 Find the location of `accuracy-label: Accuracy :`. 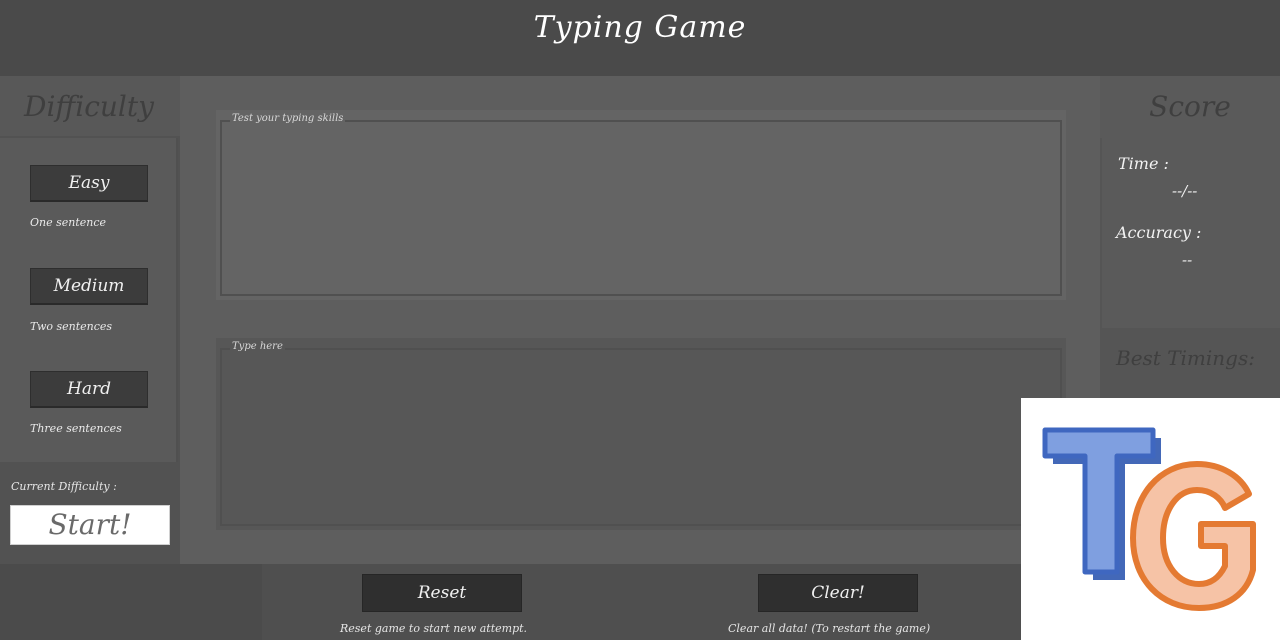

accuracy-label: Accuracy : is located at coordinates (1159, 232).